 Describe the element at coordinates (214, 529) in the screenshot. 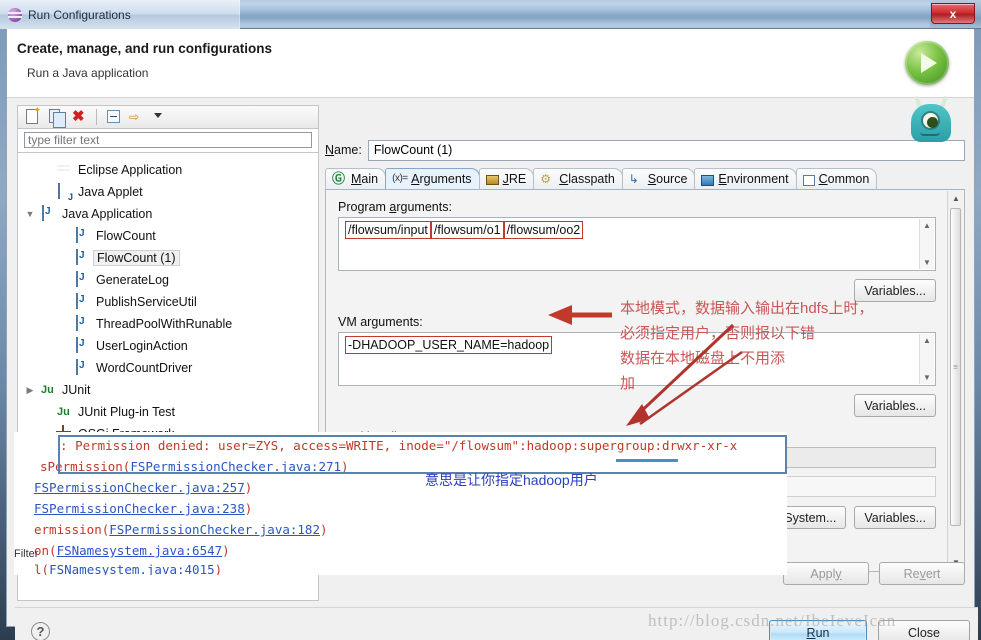

I see `stacktrace-link: FSPermissionChecker.java:182` at that location.